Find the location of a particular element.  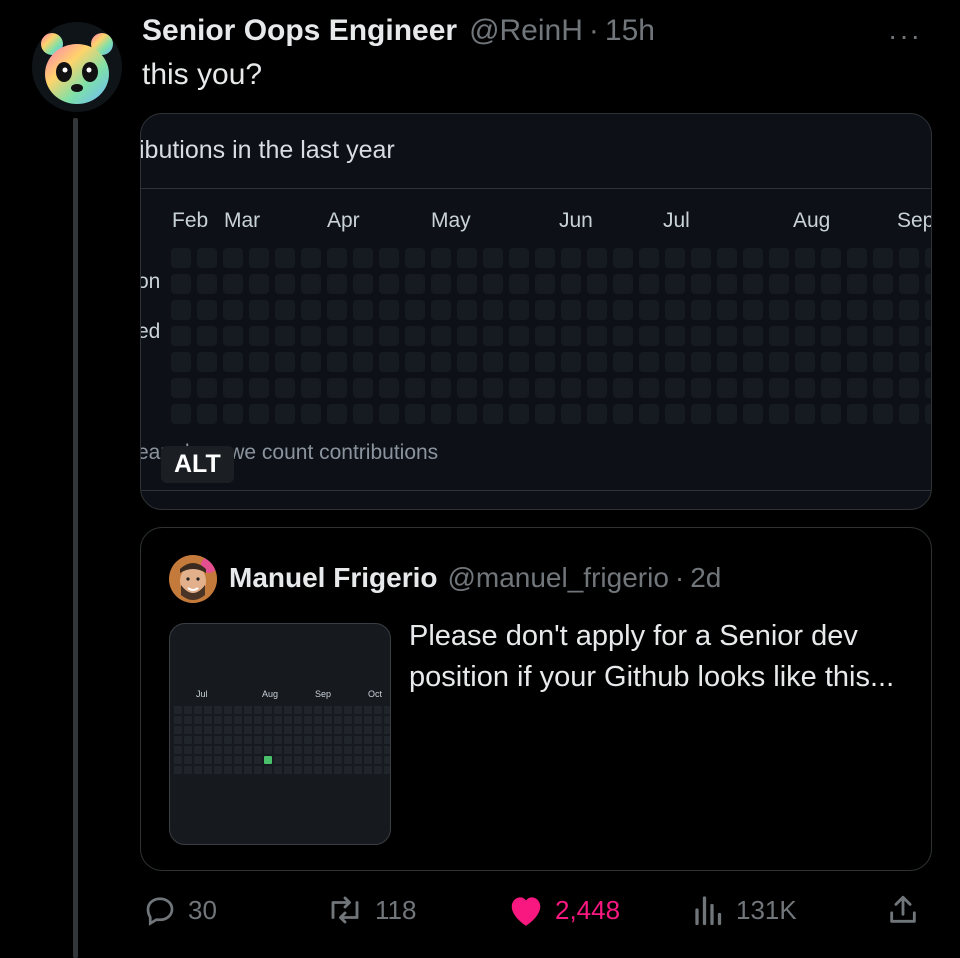

heart-icon is located at coordinates (526, 911).